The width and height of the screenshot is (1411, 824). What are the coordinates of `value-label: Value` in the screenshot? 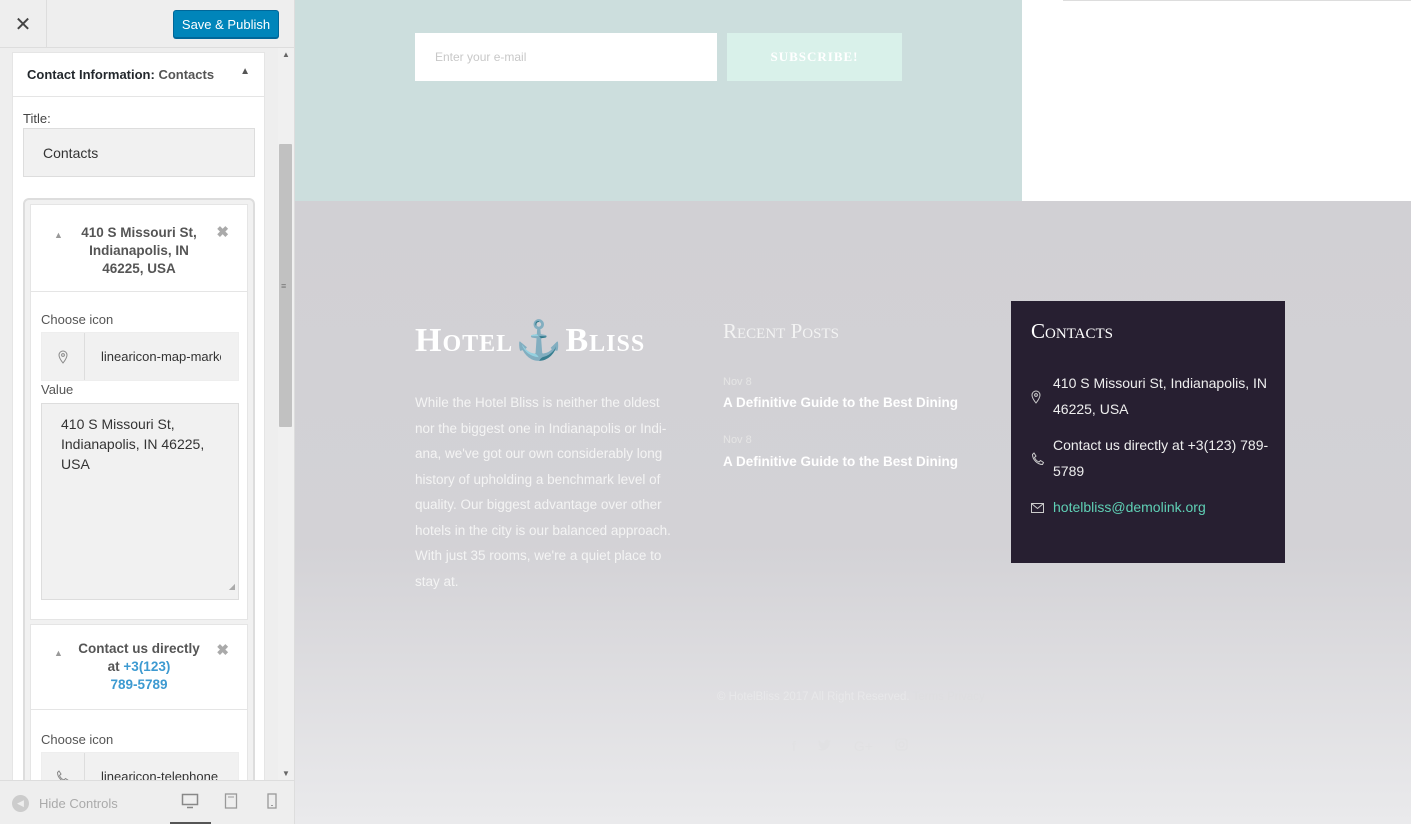 It's located at (57, 389).